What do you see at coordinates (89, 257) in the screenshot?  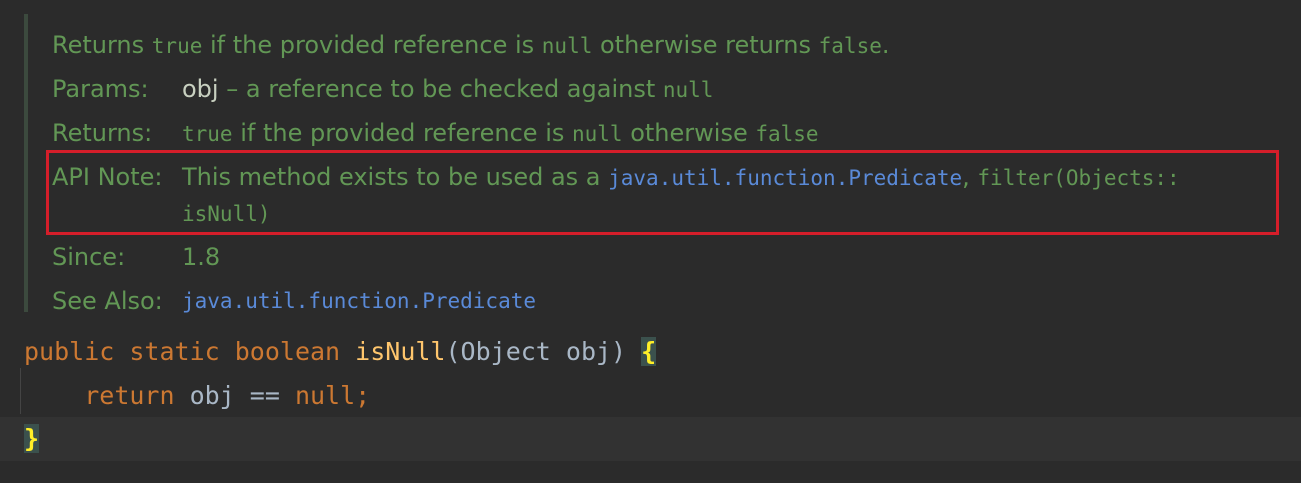 I see `since-label: Since:` at bounding box center [89, 257].